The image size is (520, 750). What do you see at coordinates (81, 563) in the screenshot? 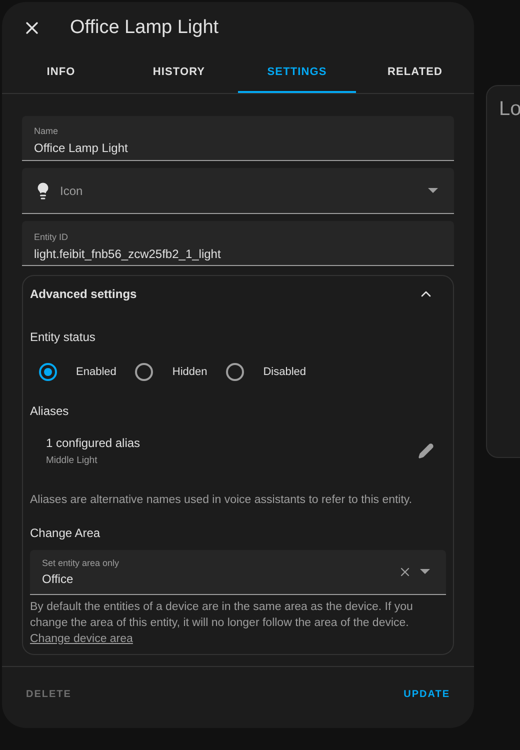
I see `field-label: Set entity area only` at bounding box center [81, 563].